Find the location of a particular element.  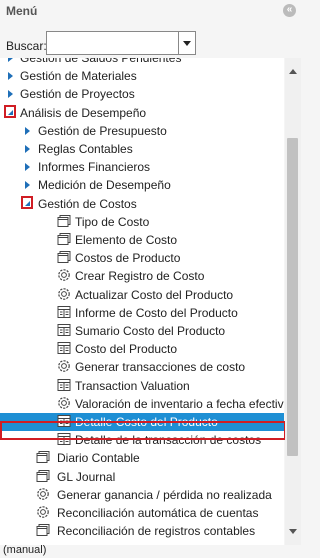

tree-item-label: Gestión de Materiales is located at coordinates (78, 76).